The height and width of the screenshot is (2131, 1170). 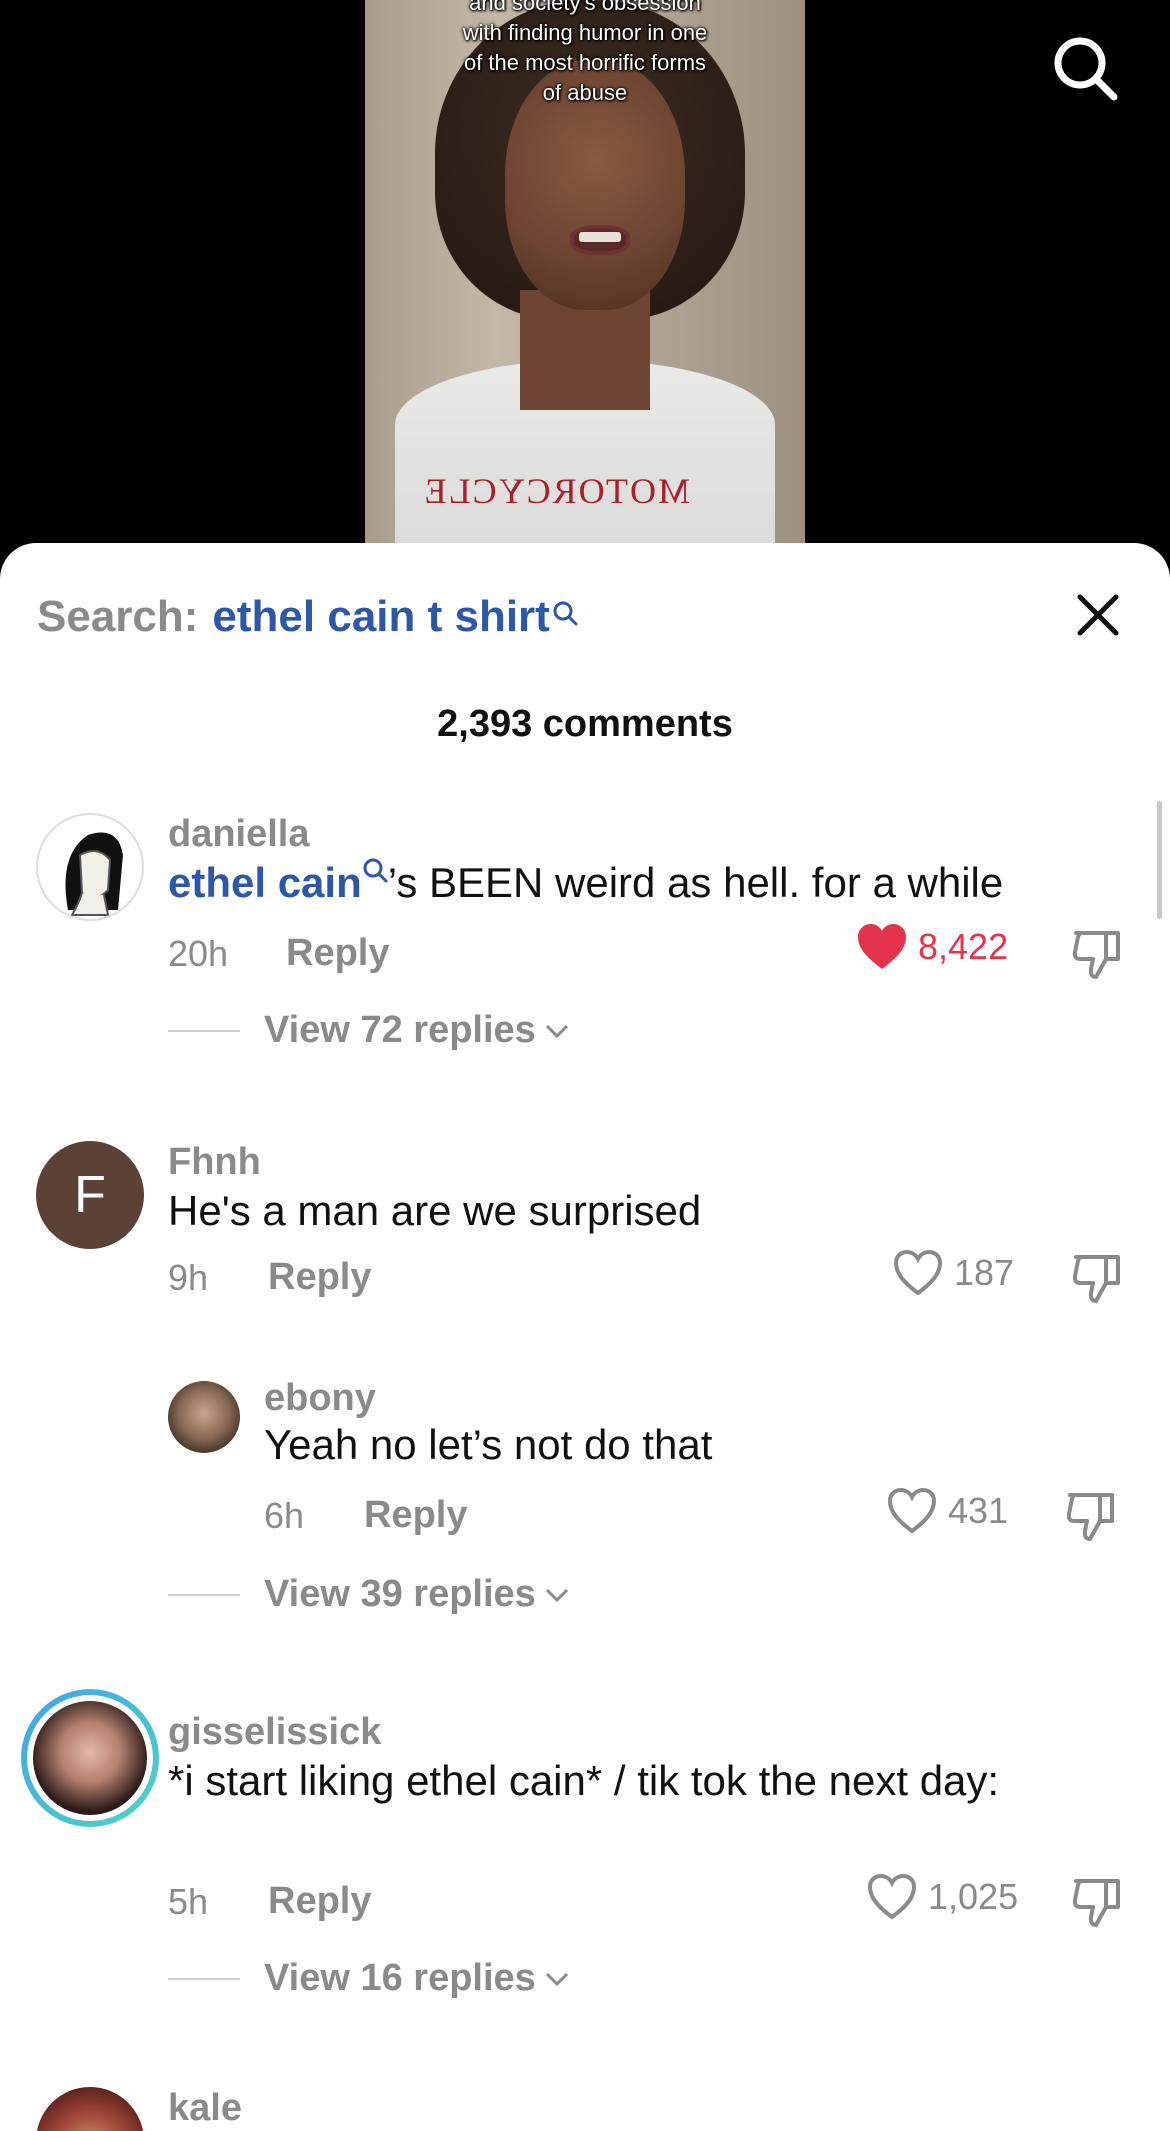 I want to click on heart-filled-icon, so click(x=882, y=946).